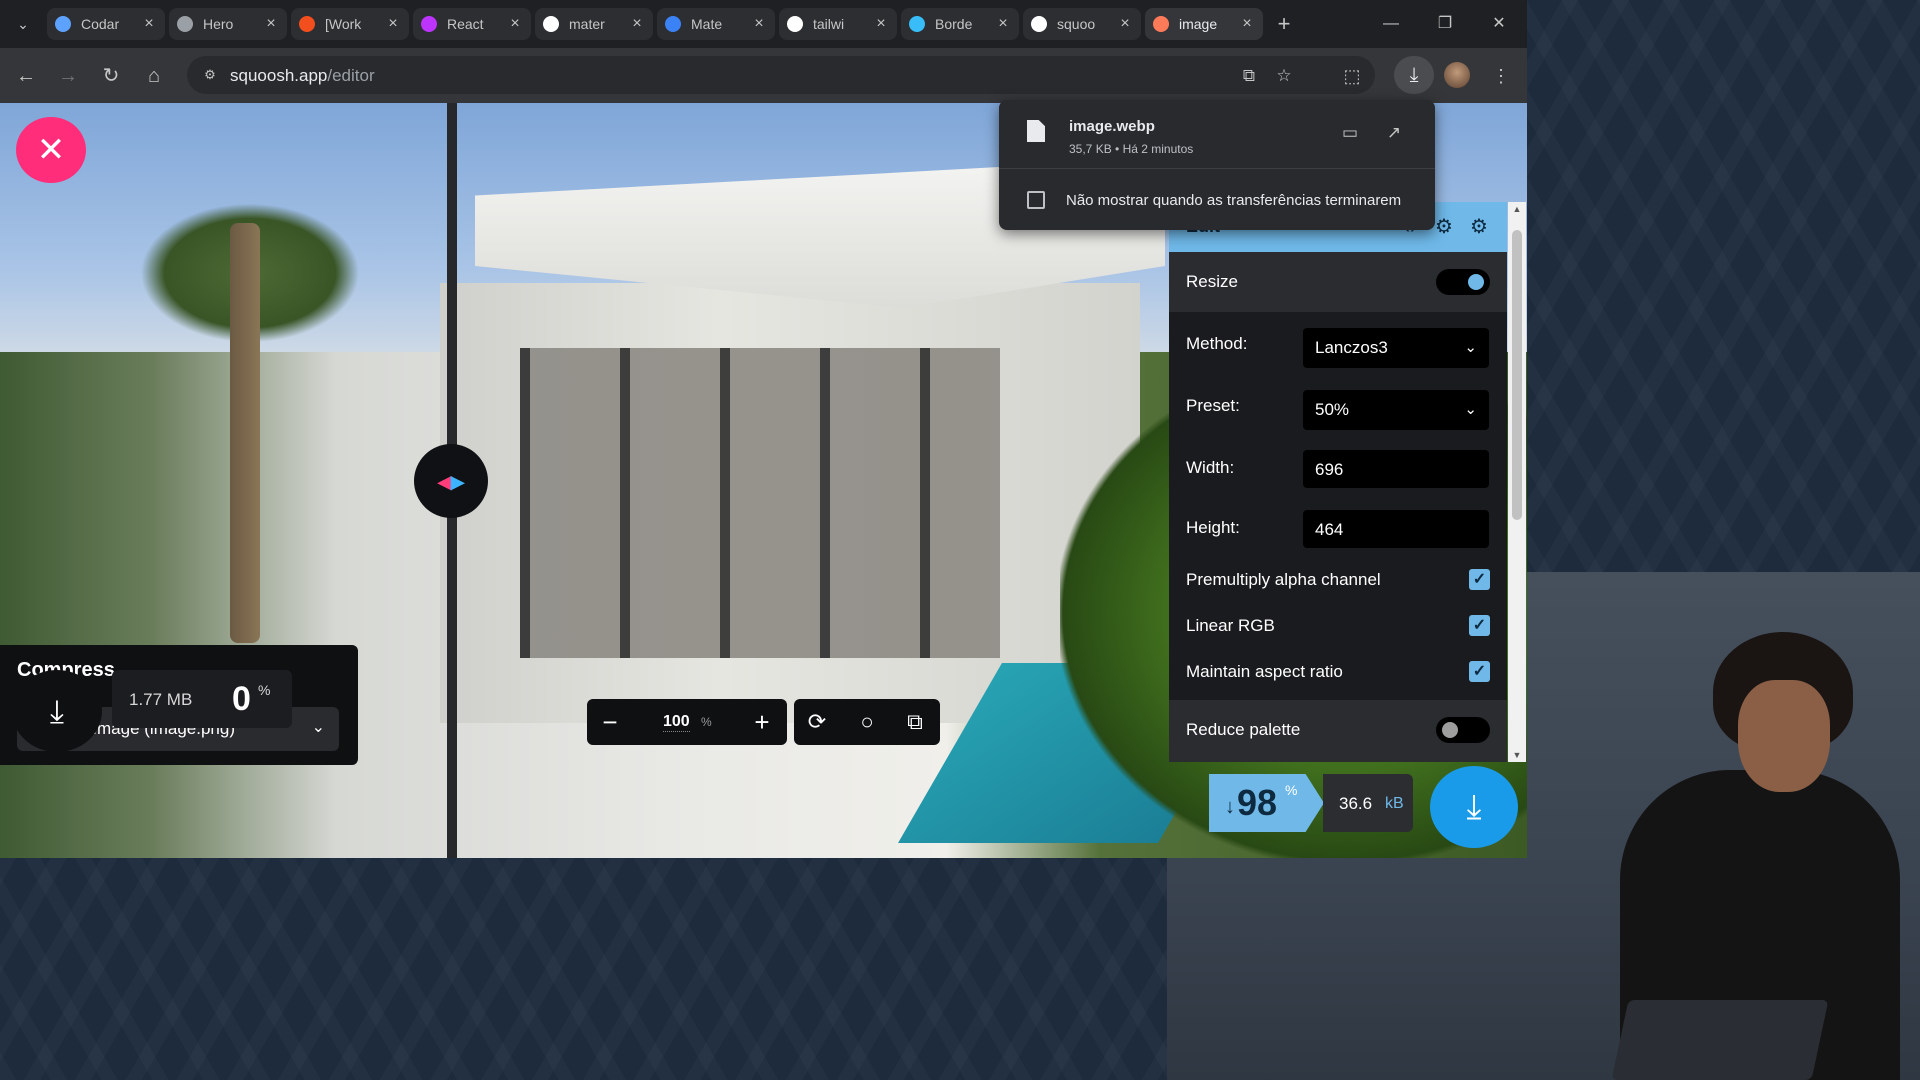 Image resolution: width=1920 pixels, height=1080 pixels. What do you see at coordinates (1457, 75) in the screenshot?
I see `profile-avatar` at bounding box center [1457, 75].